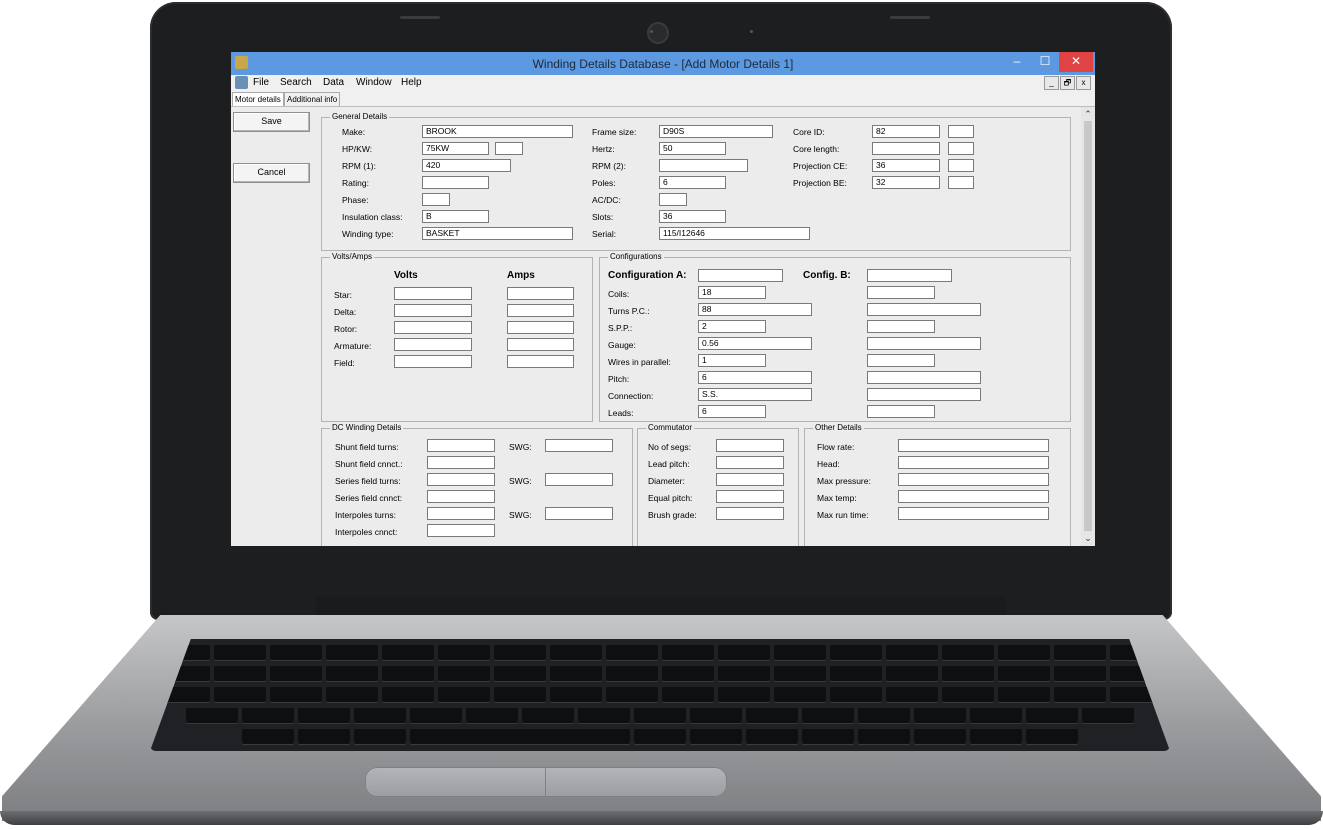 The height and width of the screenshot is (830, 1323). What do you see at coordinates (973, 445) in the screenshot?
I see `flow-rate-field` at bounding box center [973, 445].